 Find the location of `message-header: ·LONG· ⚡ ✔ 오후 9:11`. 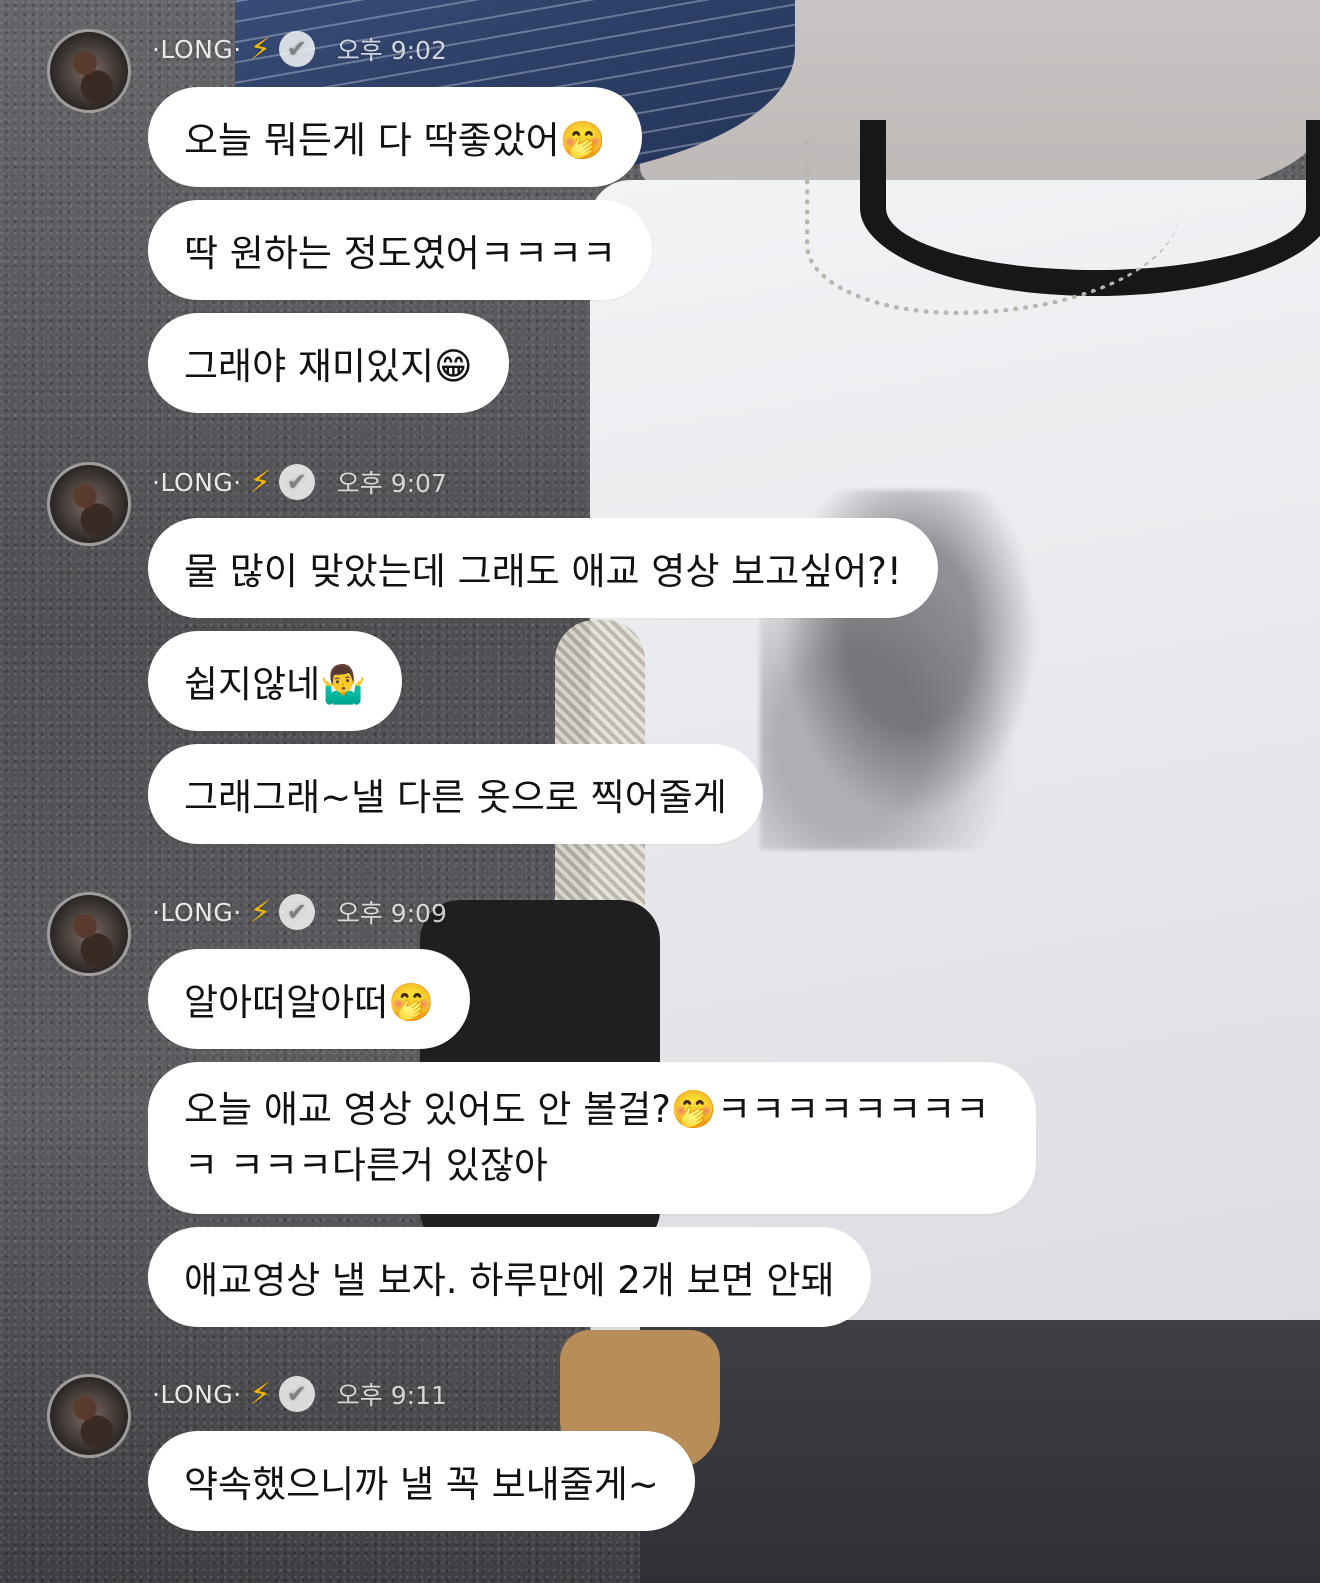

message-header: ·LONG· ⚡ ✔ 오후 9:11 is located at coordinates (299, 1394).